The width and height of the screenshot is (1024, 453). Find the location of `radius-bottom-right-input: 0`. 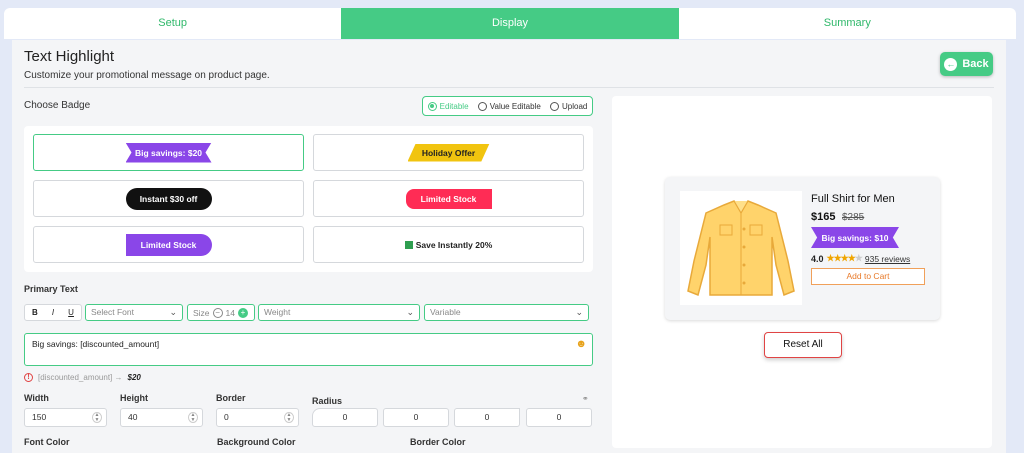

radius-bottom-right-input: 0 is located at coordinates (559, 417).